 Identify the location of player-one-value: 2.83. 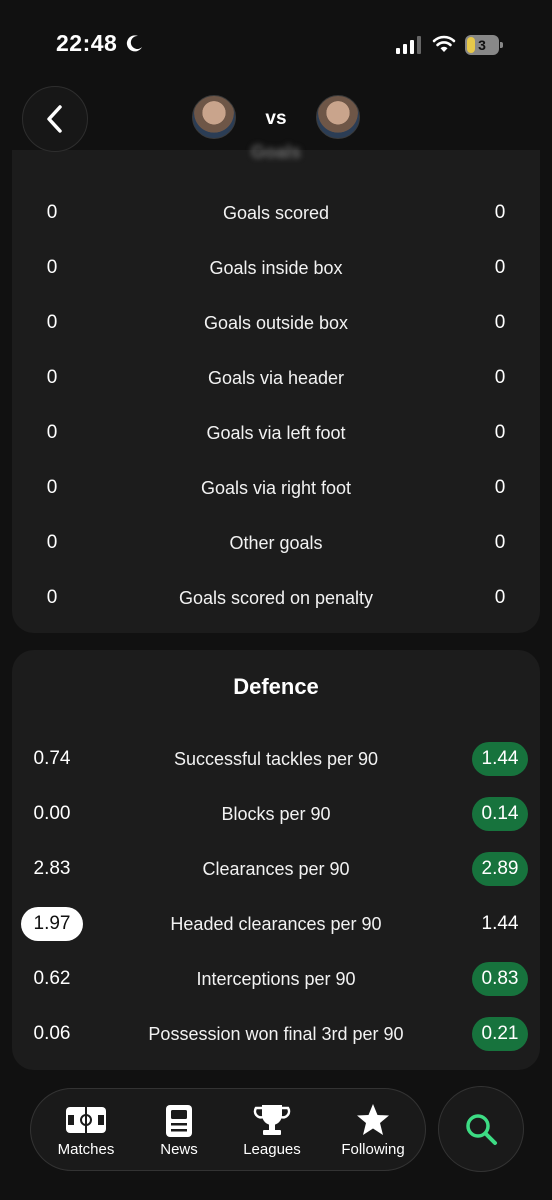
(52, 868).